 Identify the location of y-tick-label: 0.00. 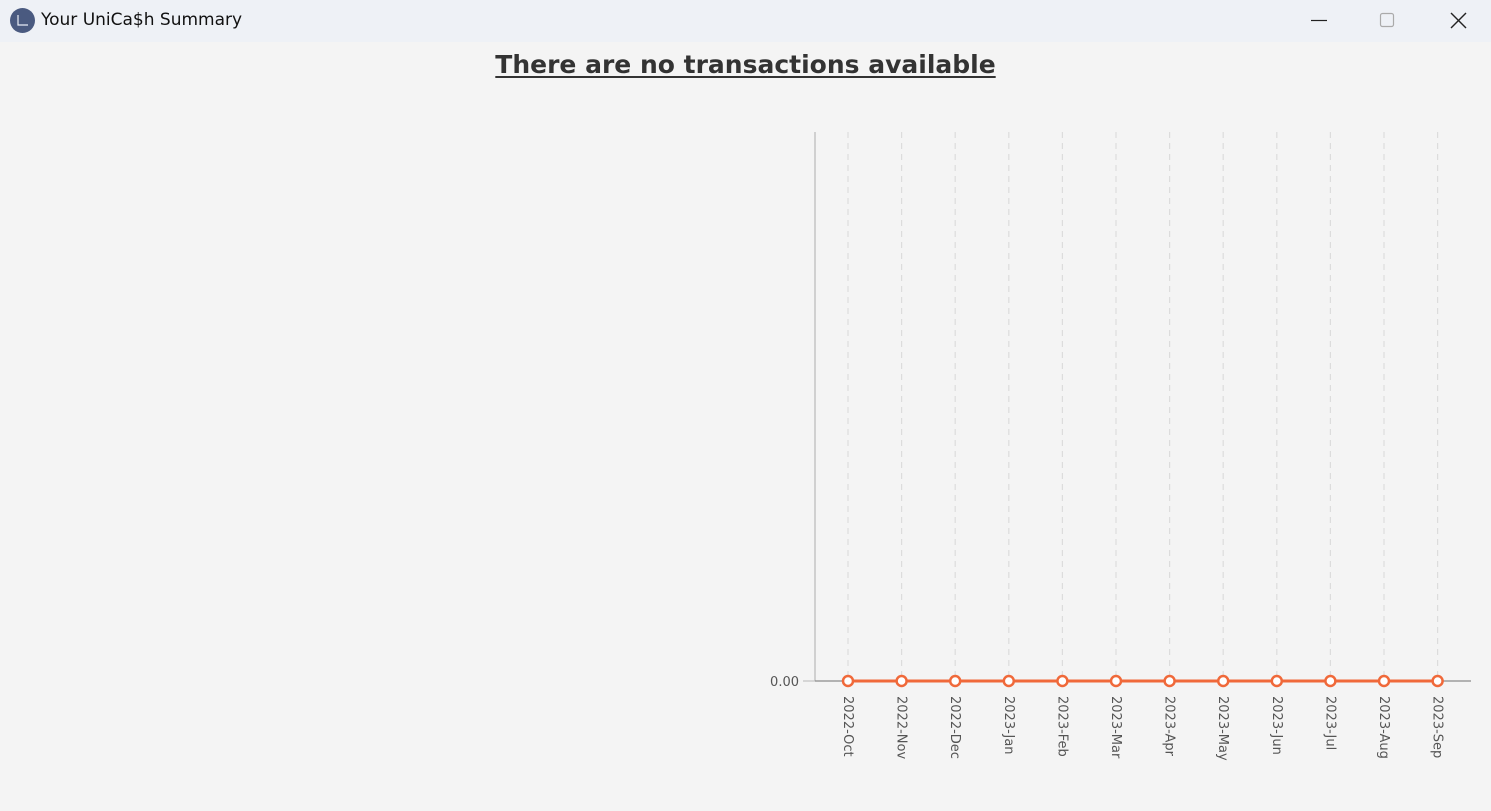
(784, 682).